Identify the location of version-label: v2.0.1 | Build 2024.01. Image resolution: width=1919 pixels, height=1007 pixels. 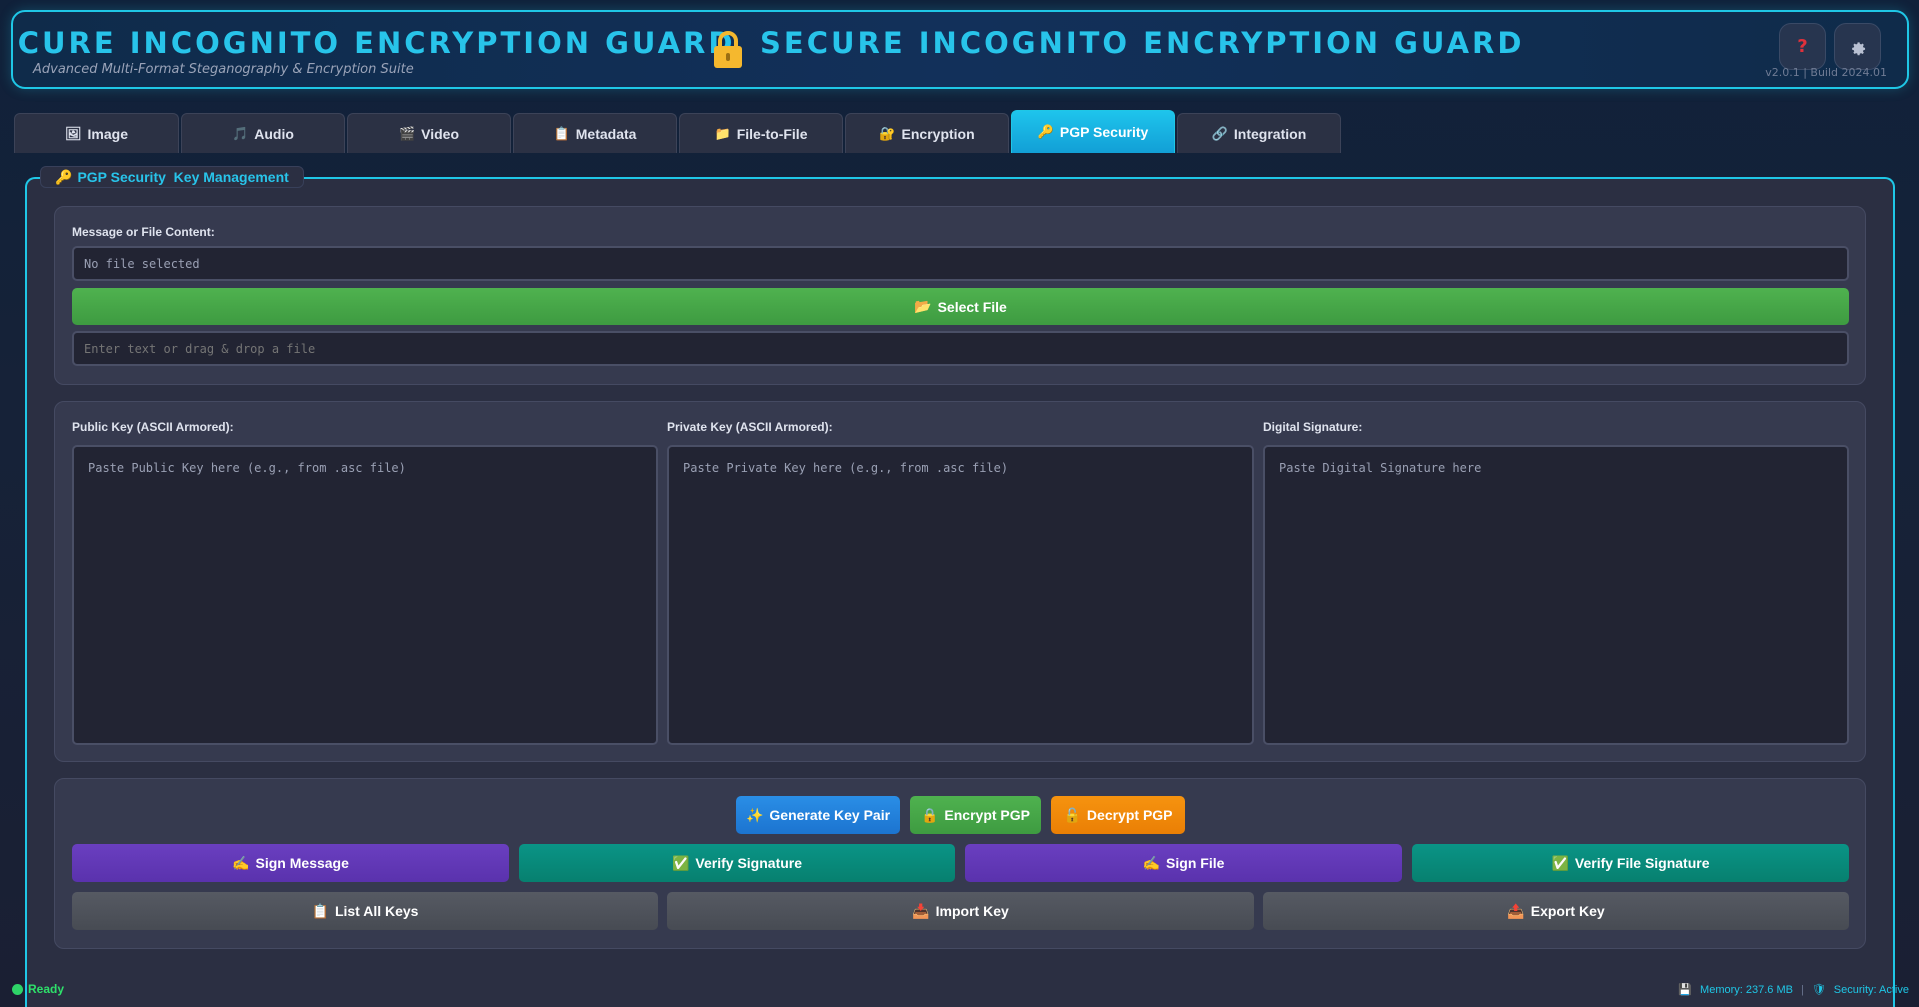
(1826, 72).